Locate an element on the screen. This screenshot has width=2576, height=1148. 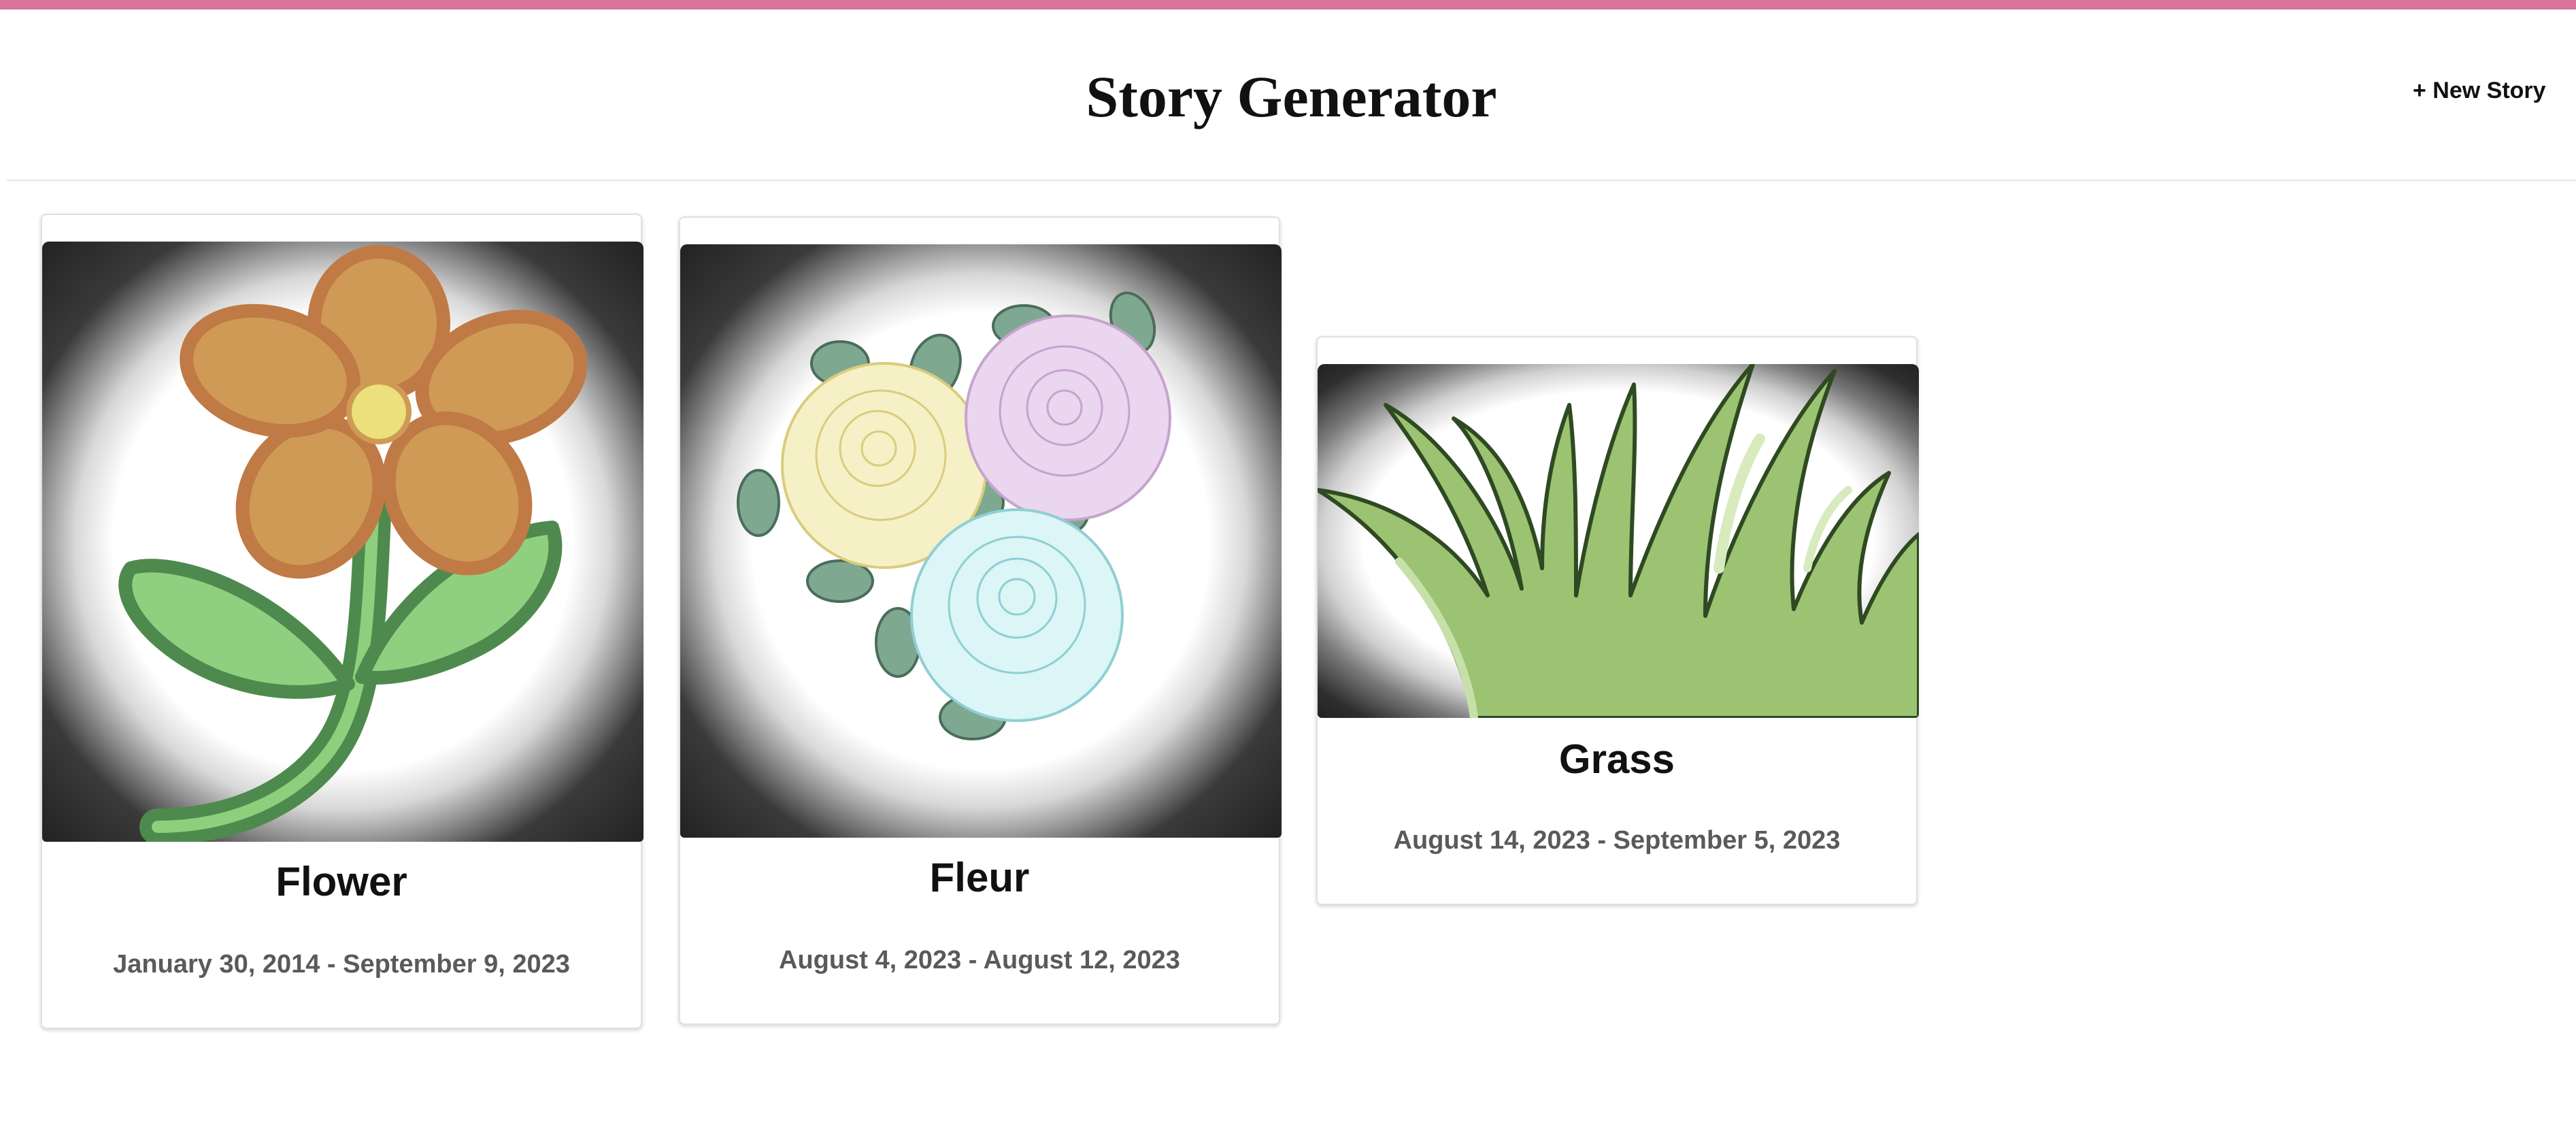
story-image-grass is located at coordinates (1618, 541).